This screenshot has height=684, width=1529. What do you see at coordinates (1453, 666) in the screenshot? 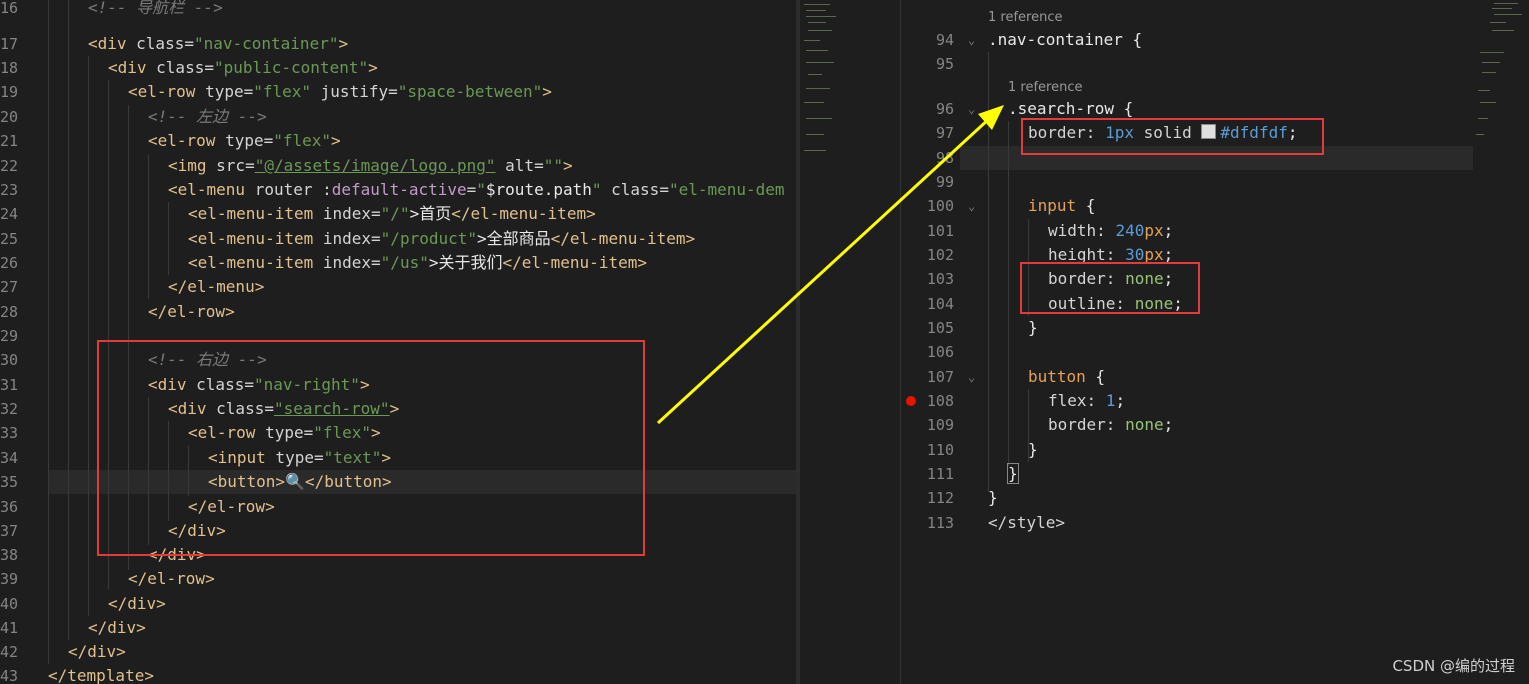
I see `watermark: CSDN @编的过程` at bounding box center [1453, 666].